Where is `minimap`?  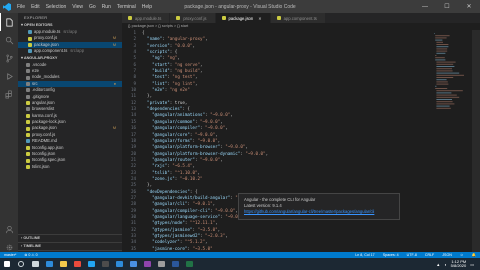 minimap is located at coordinates (452, 141).